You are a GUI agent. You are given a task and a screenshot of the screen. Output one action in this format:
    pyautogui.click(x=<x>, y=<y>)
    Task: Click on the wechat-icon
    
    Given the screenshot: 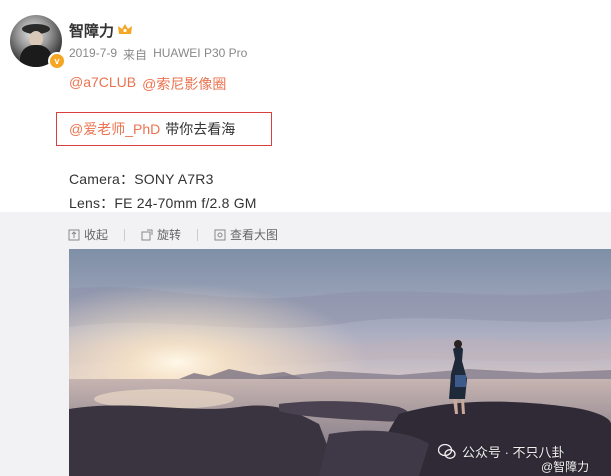 What is the action you would take?
    pyautogui.click(x=447, y=451)
    